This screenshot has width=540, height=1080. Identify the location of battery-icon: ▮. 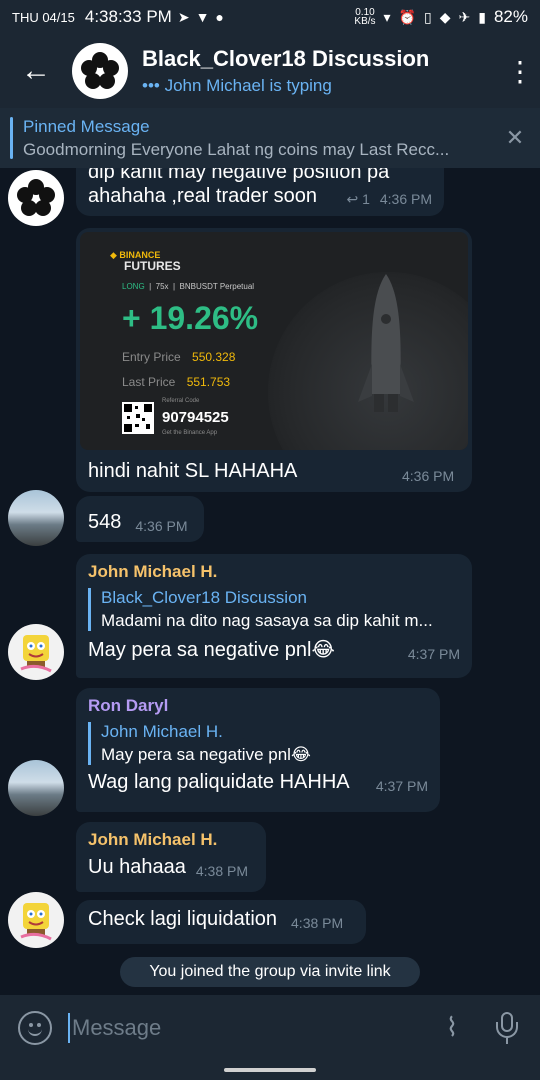
(482, 16).